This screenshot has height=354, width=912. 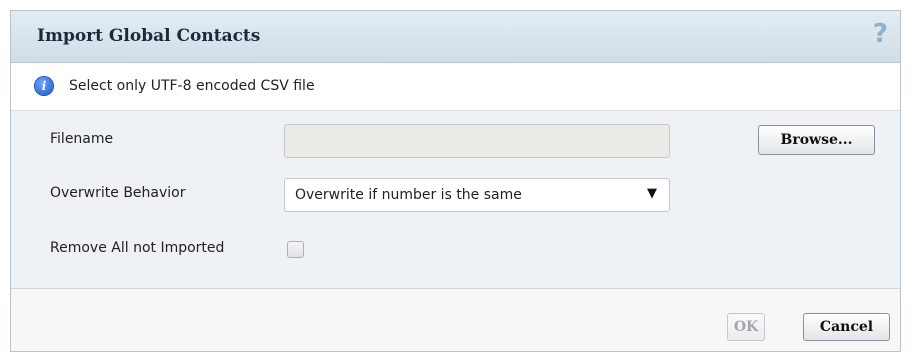 I want to click on info-message: Select only UTF-8 encoded CSV file, so click(x=192, y=86).